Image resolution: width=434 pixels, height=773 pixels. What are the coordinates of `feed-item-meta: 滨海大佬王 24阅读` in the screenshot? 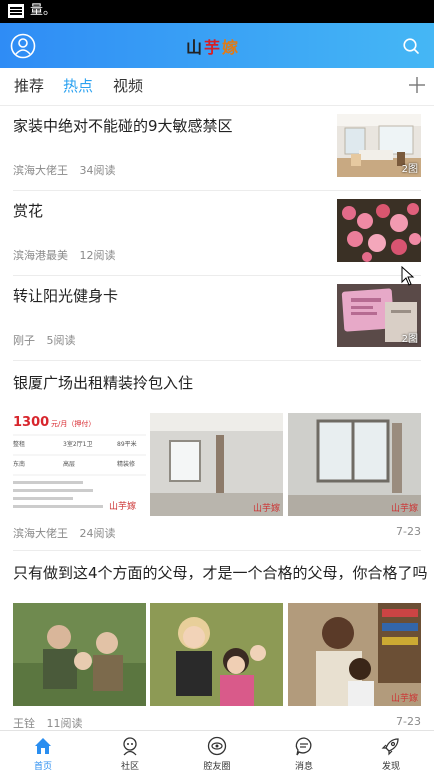 It's located at (68, 533).